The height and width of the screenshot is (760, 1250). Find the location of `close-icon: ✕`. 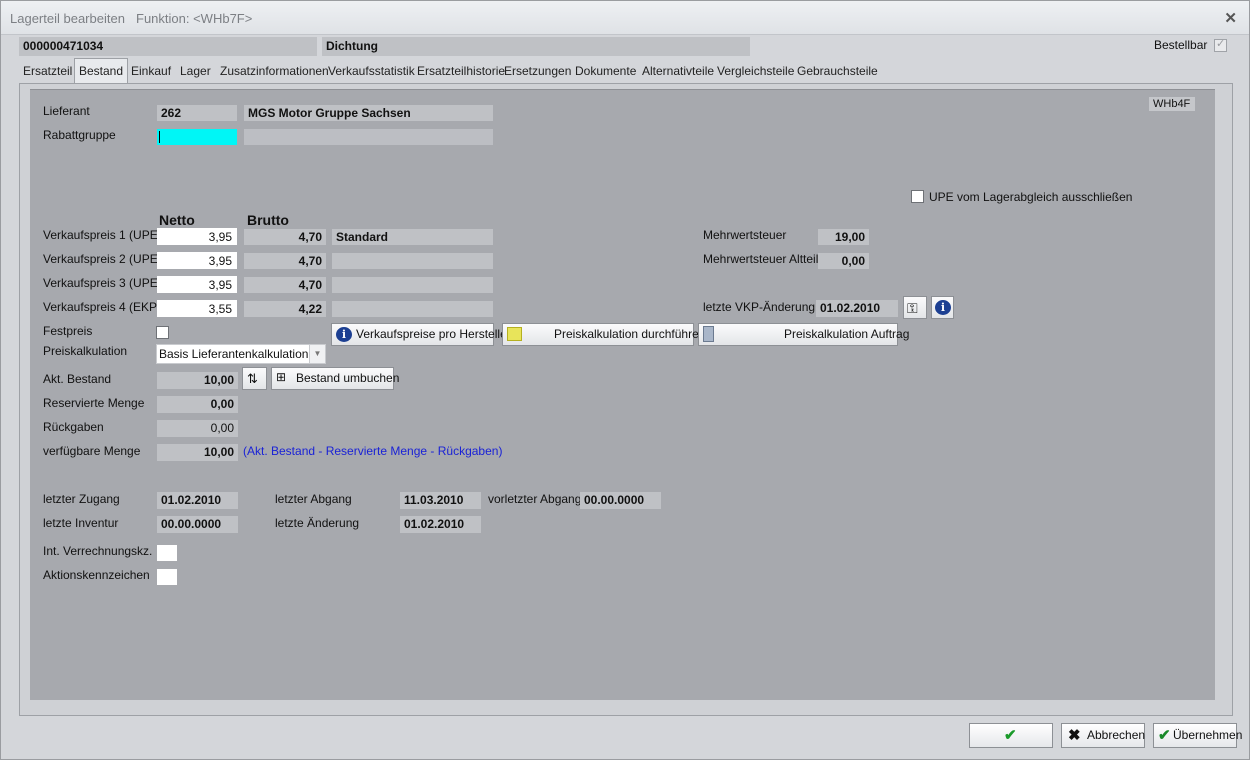

close-icon: ✕ is located at coordinates (1230, 18).